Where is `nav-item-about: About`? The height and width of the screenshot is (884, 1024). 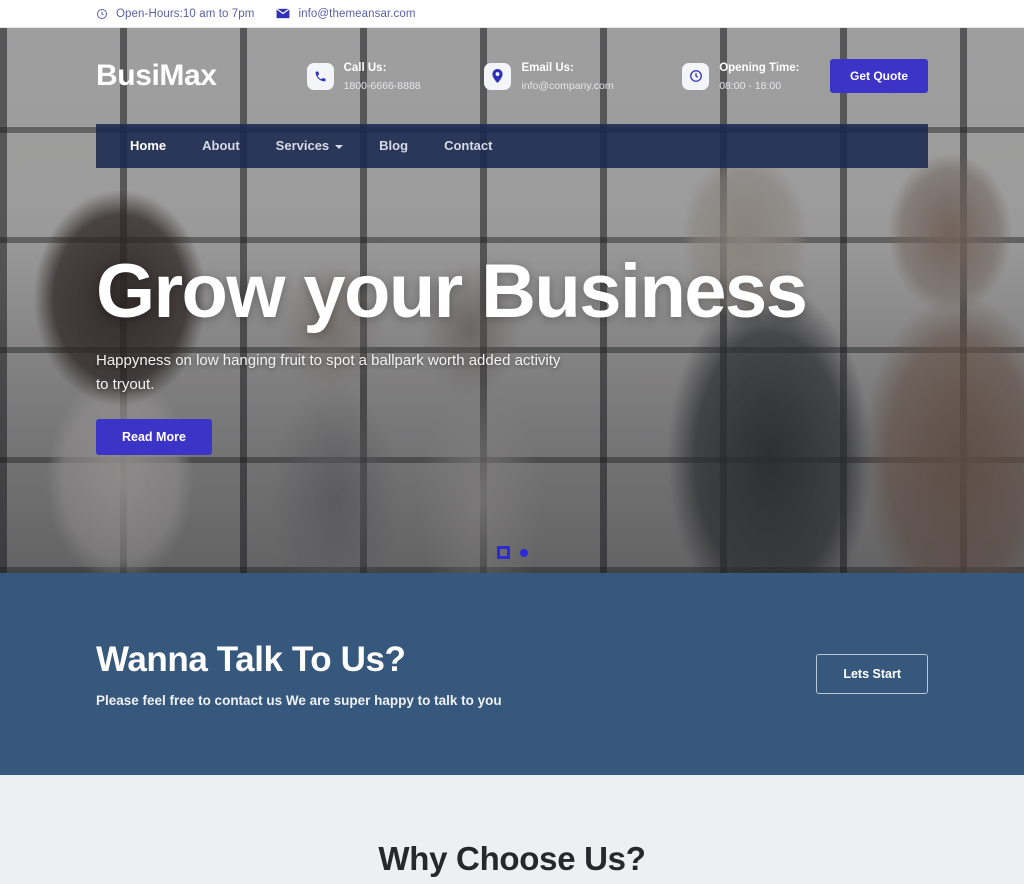
nav-item-about: About is located at coordinates (221, 146).